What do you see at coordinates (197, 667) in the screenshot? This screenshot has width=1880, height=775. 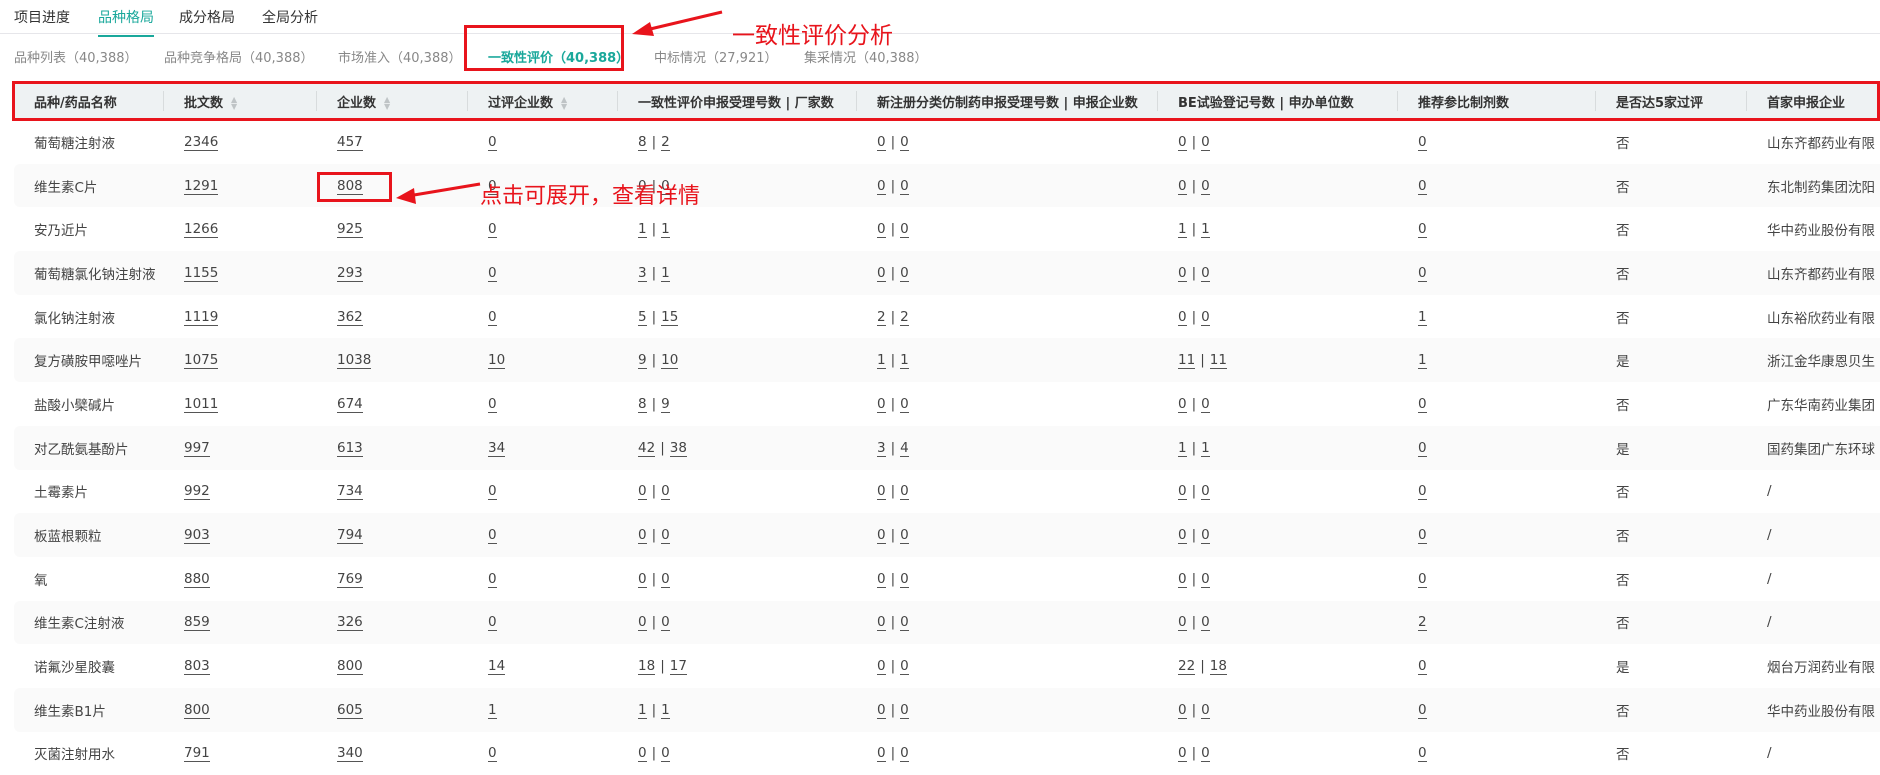 I see `count-link: 803` at bounding box center [197, 667].